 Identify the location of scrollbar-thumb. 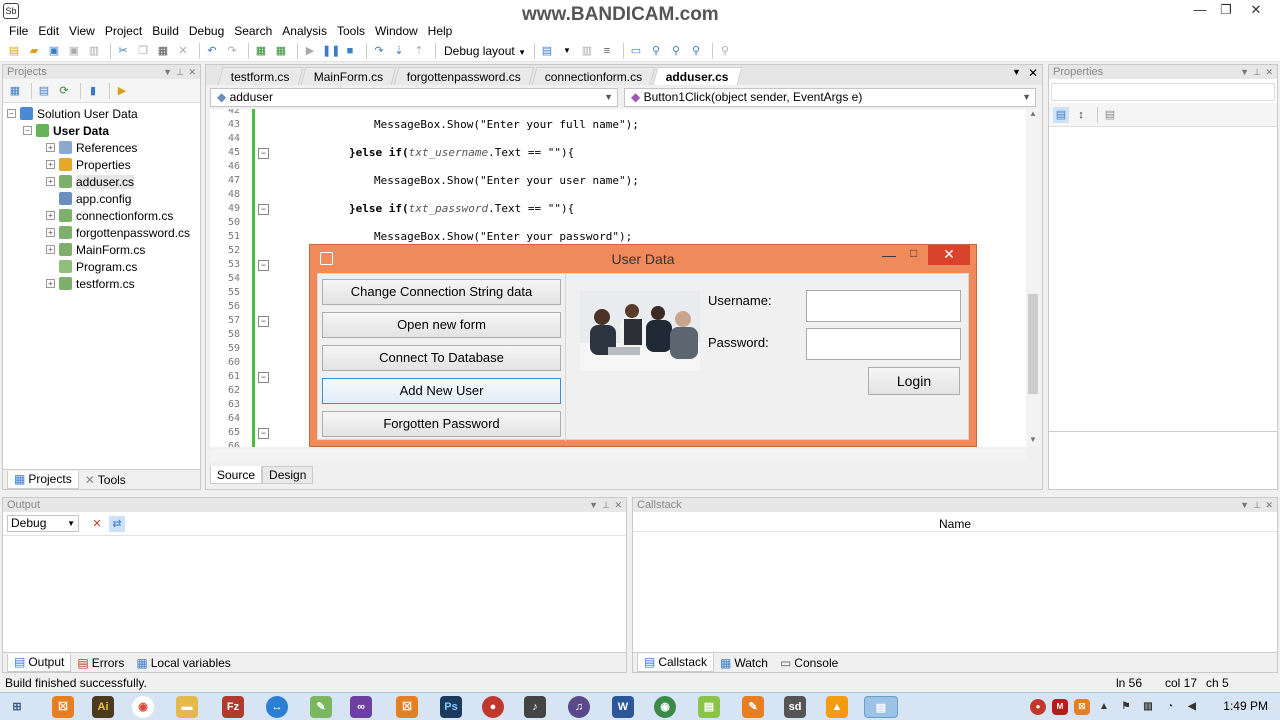
(1033, 344).